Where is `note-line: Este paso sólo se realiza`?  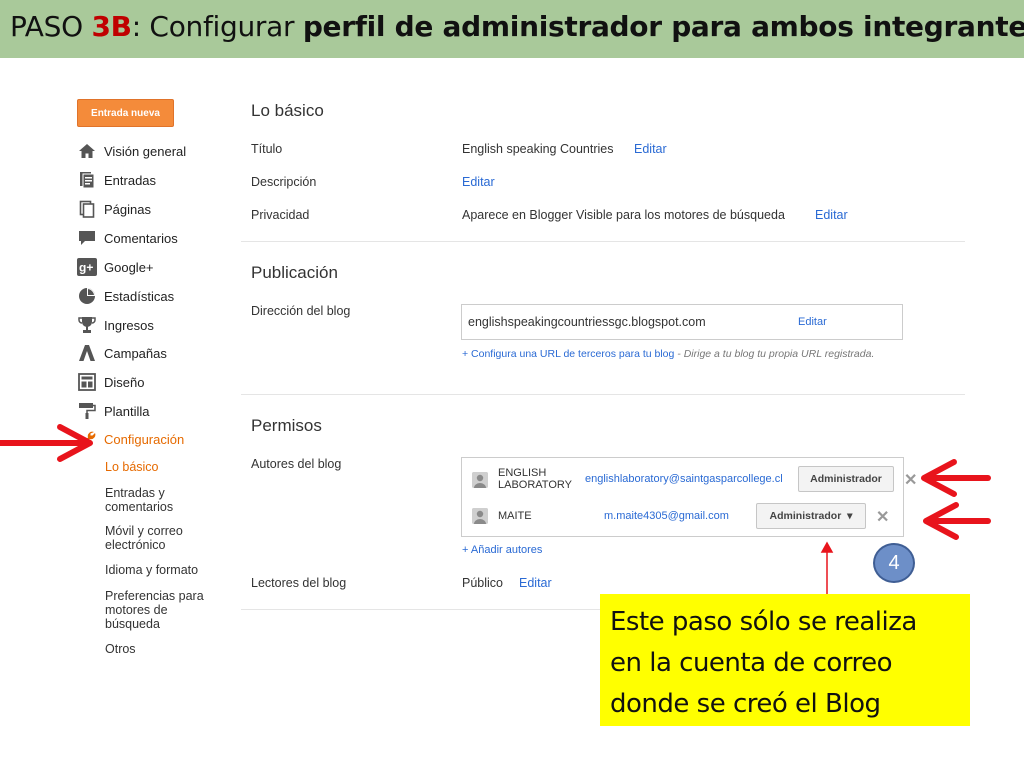
note-line: Este paso sólo se realiza is located at coordinates (763, 622).